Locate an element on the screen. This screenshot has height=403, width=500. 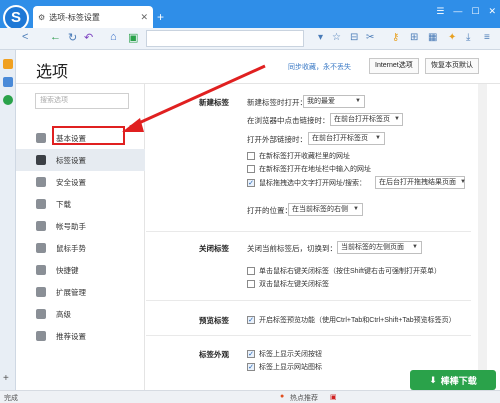
tab-icon is located at coordinates (41, 160).